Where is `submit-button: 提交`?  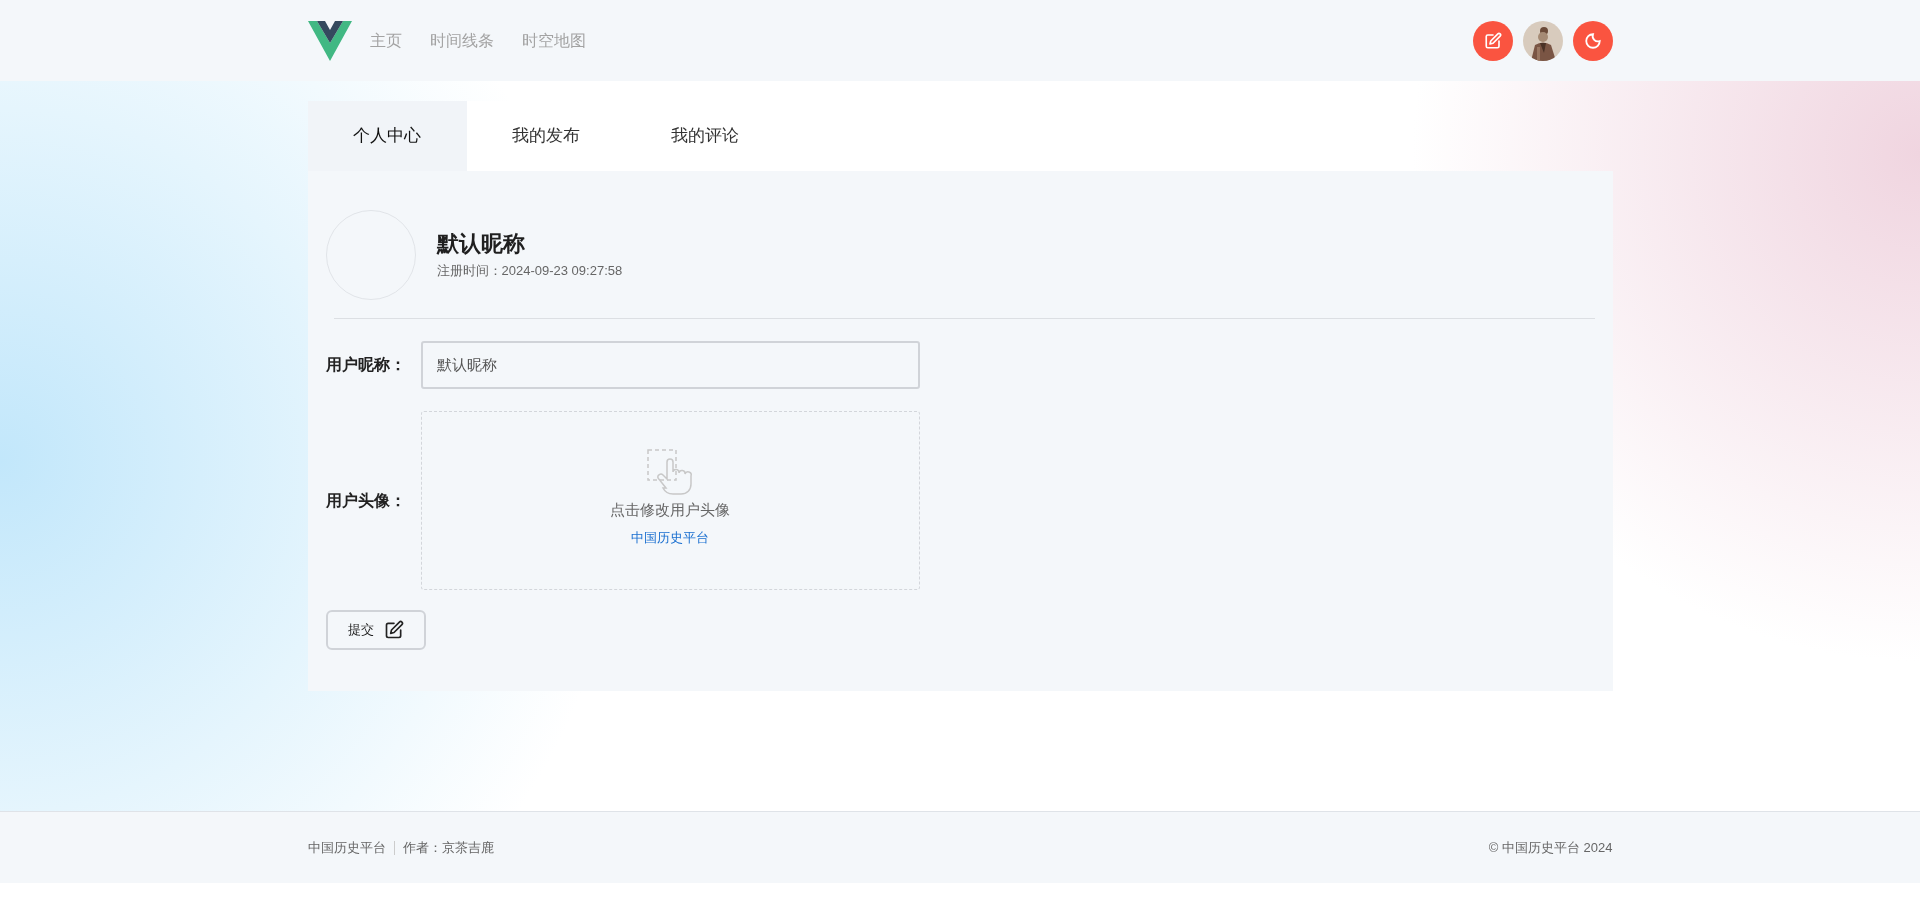 submit-button: 提交 is located at coordinates (375, 630).